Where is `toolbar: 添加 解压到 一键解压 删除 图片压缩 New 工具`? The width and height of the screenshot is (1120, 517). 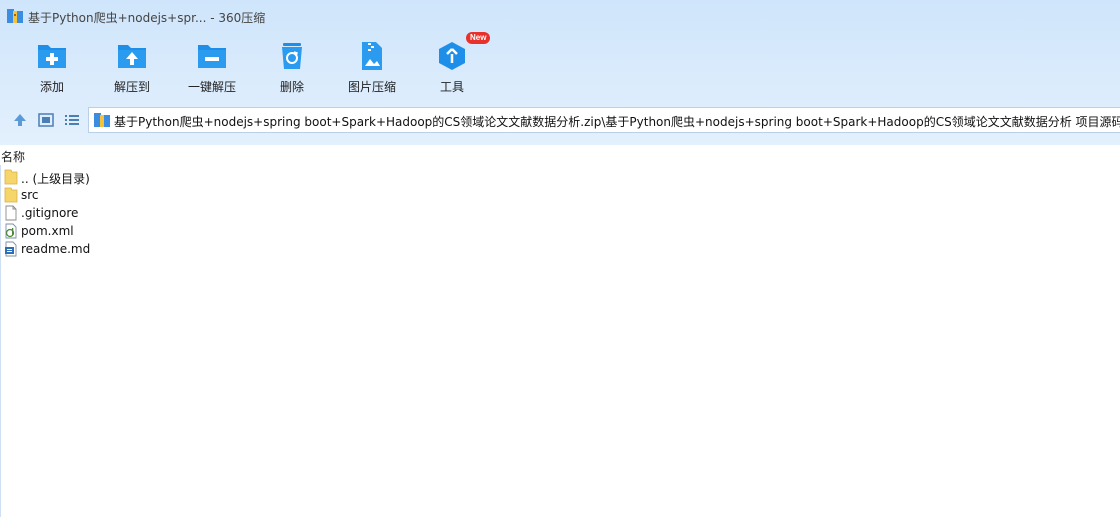 toolbar: 添加 解压到 一键解压 删除 图片压缩 New 工具 is located at coordinates (560, 65).